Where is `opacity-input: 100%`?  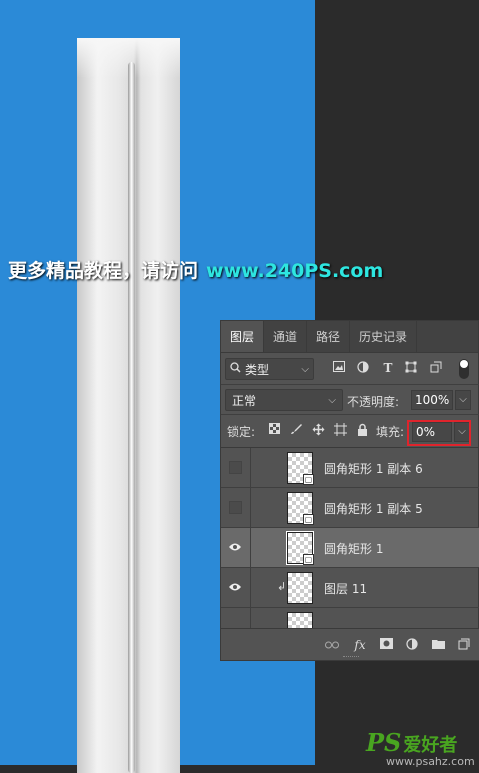
opacity-input: 100% is located at coordinates (432, 400).